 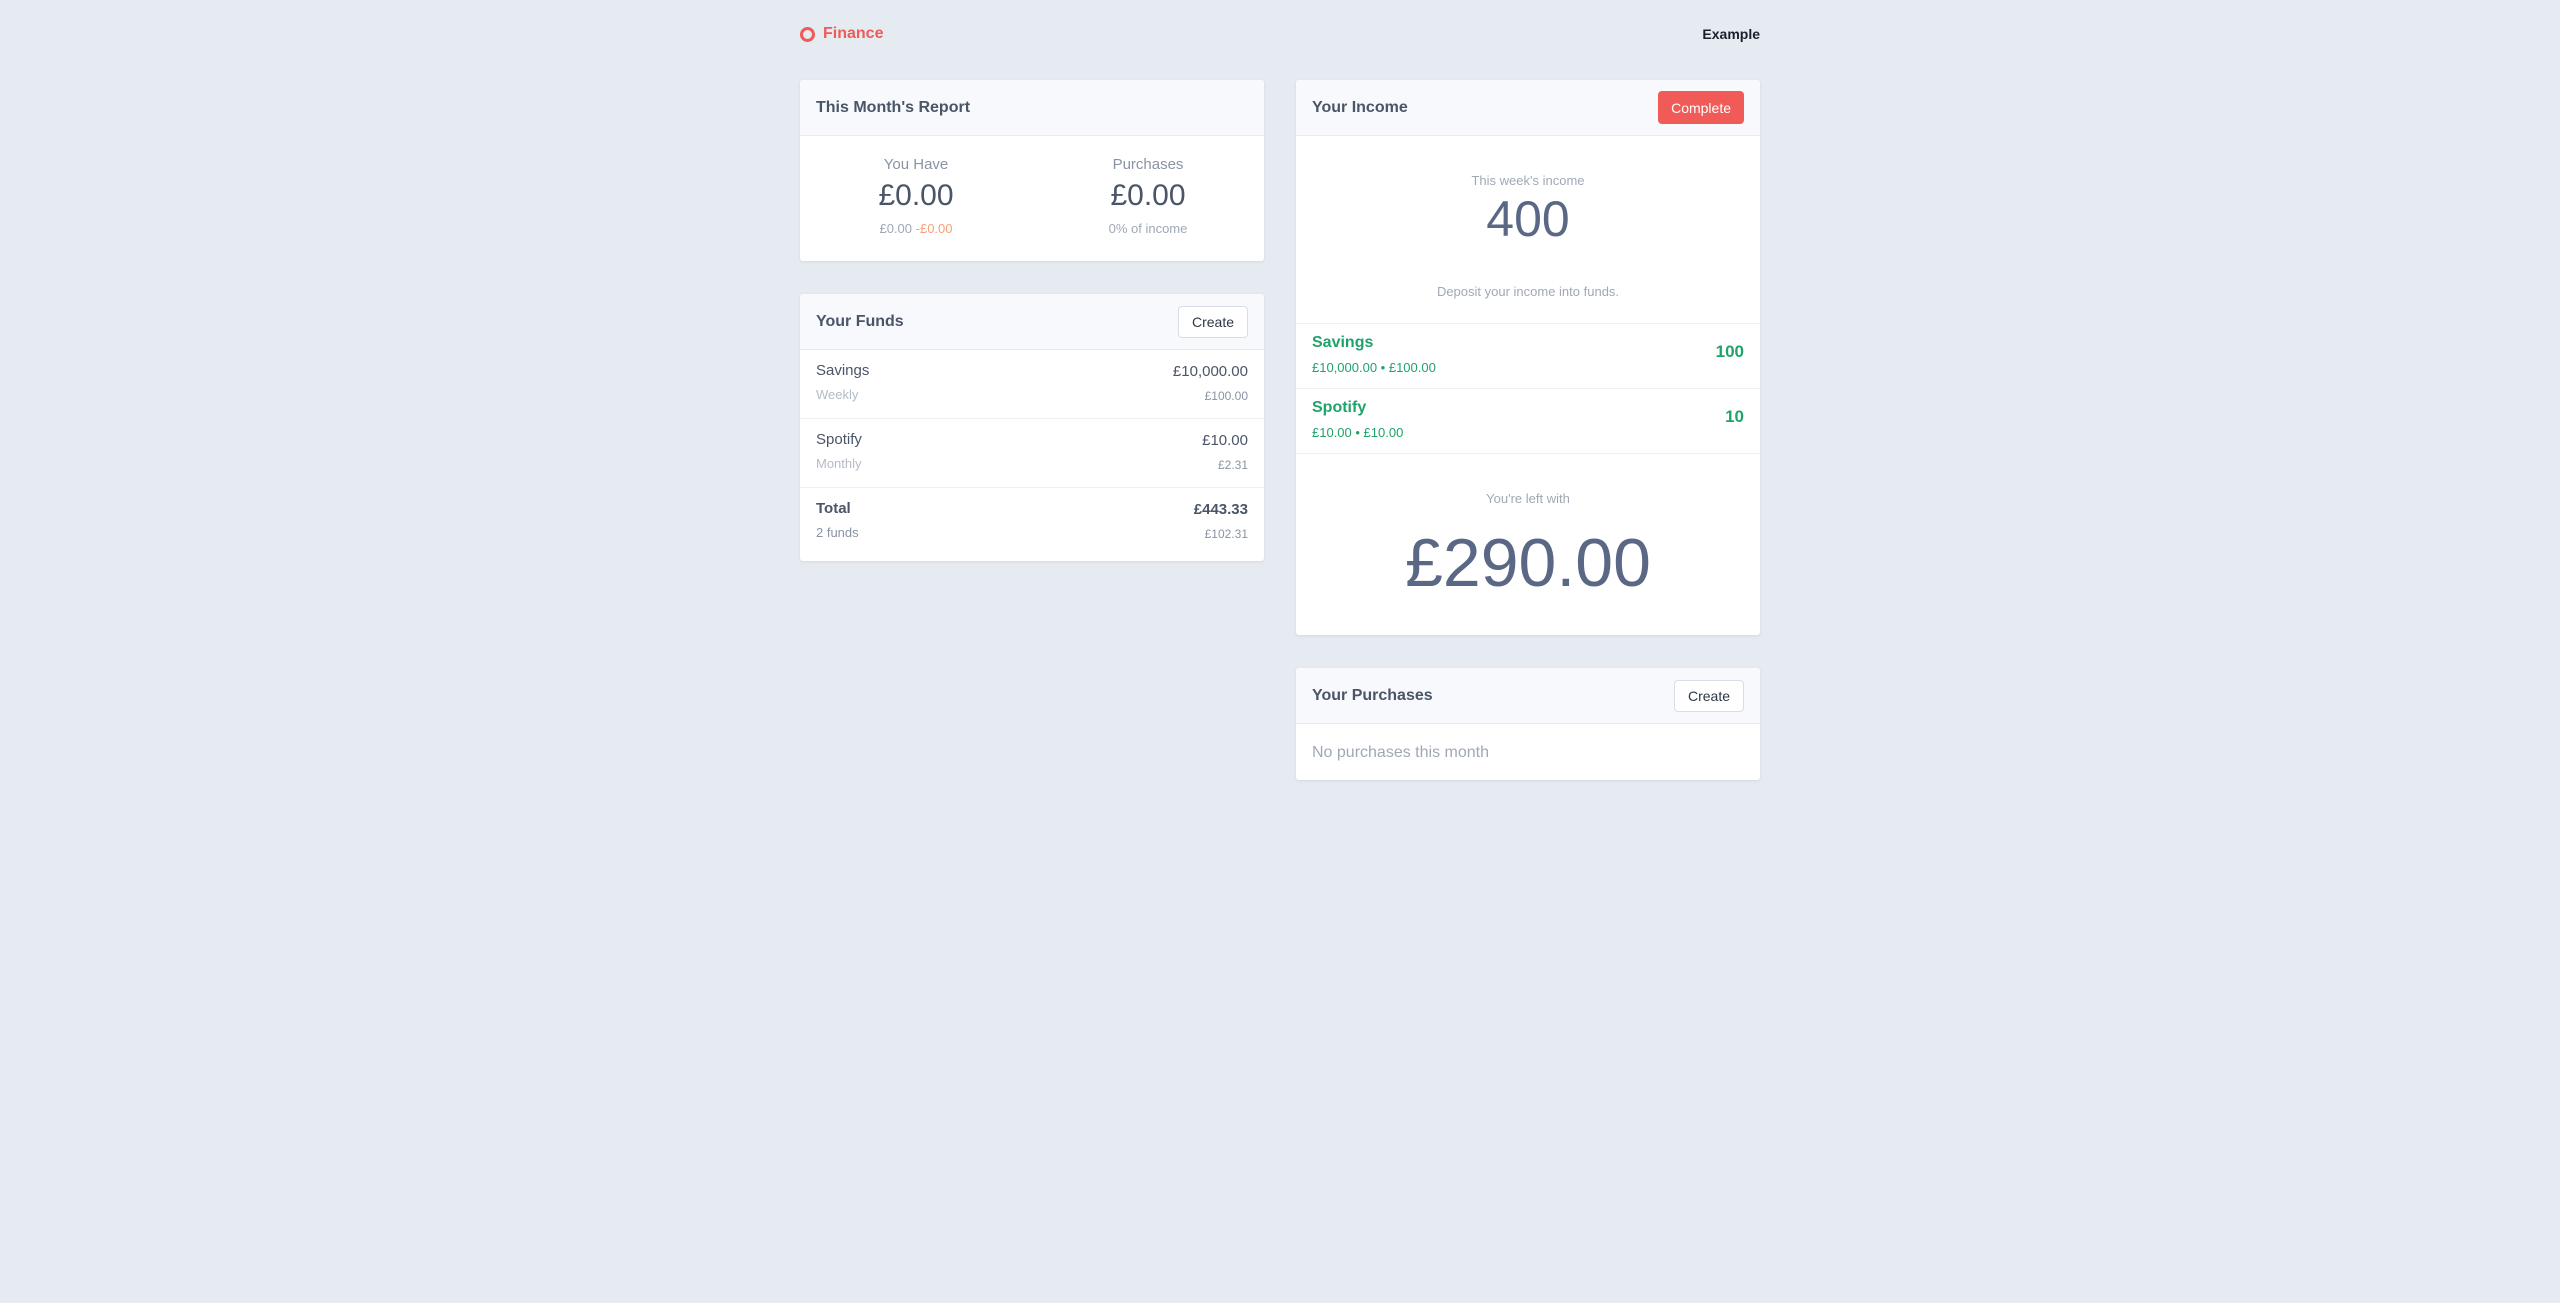 What do you see at coordinates (1232, 465) in the screenshot?
I see `fund-rate: £2.31` at bounding box center [1232, 465].